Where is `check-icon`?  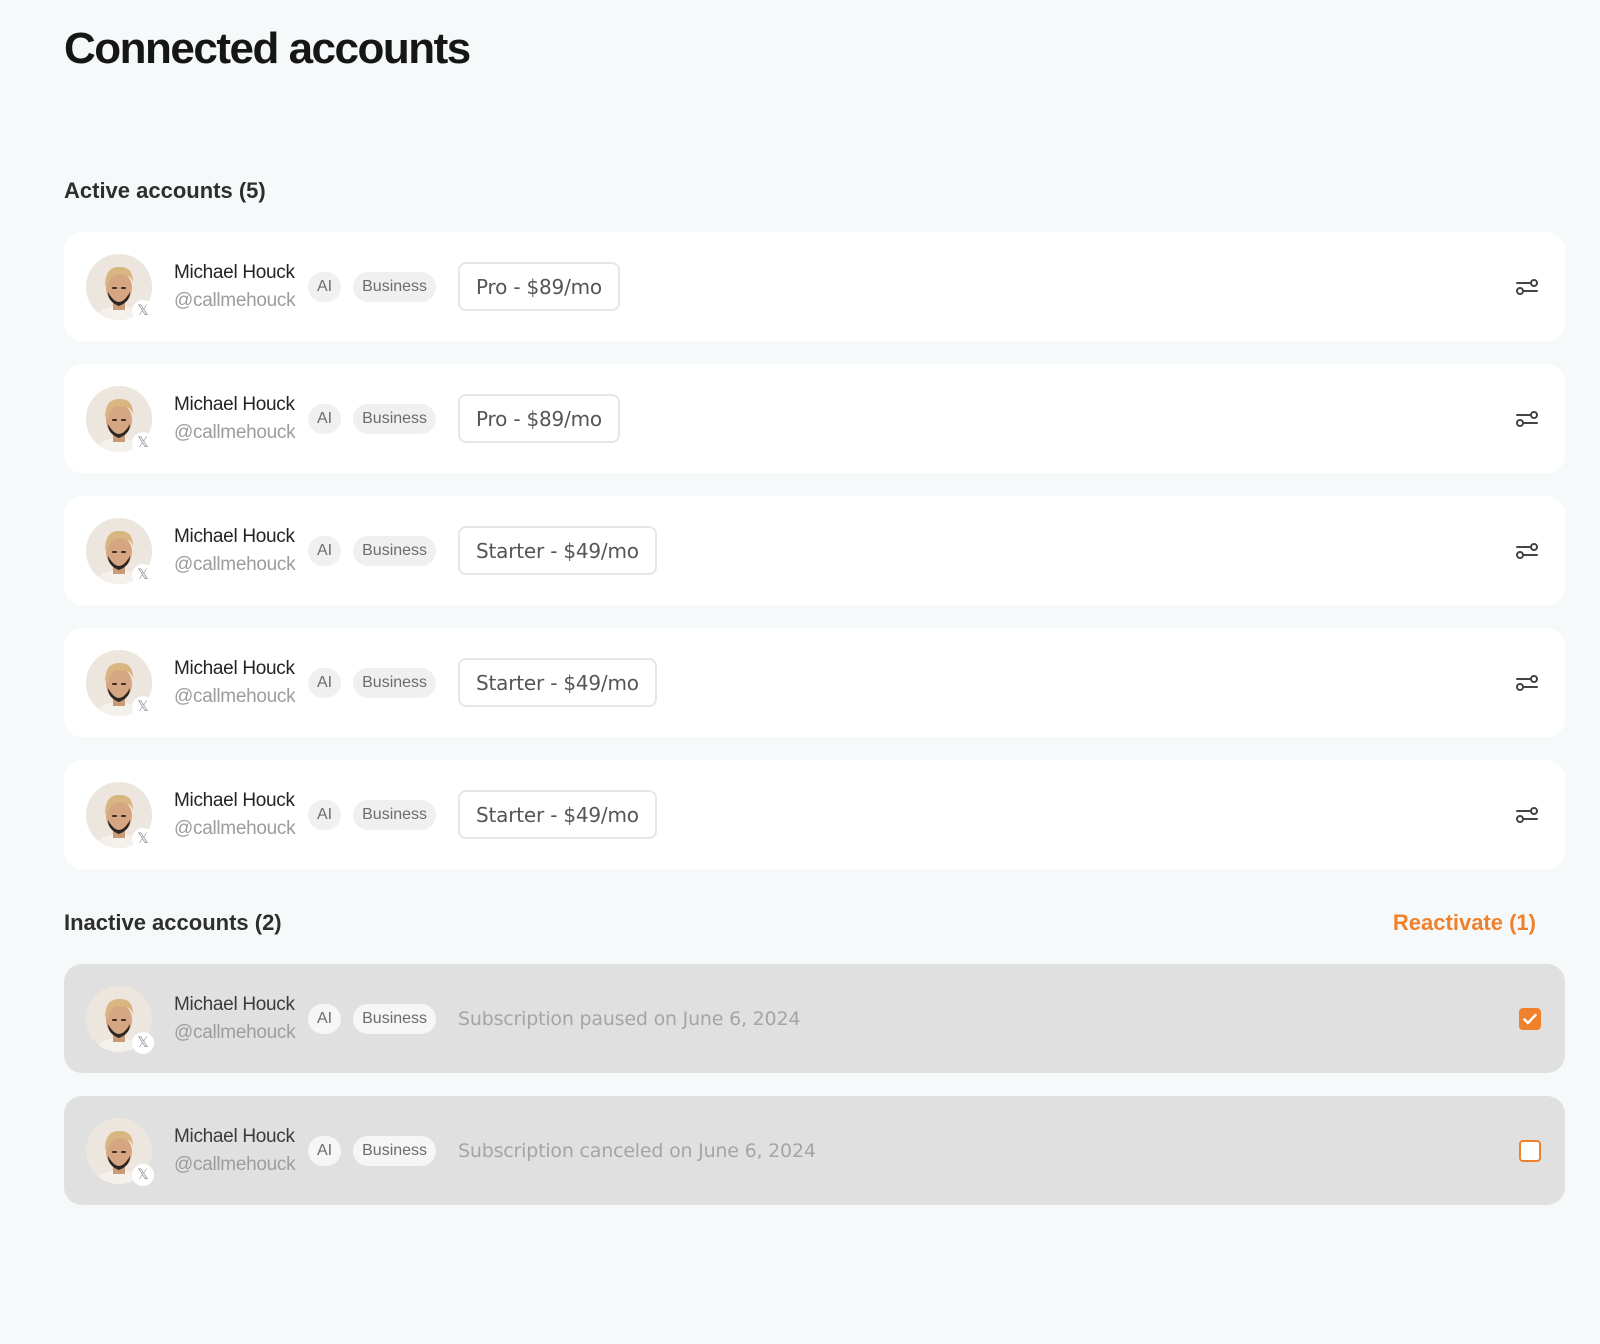 check-icon is located at coordinates (1530, 1018).